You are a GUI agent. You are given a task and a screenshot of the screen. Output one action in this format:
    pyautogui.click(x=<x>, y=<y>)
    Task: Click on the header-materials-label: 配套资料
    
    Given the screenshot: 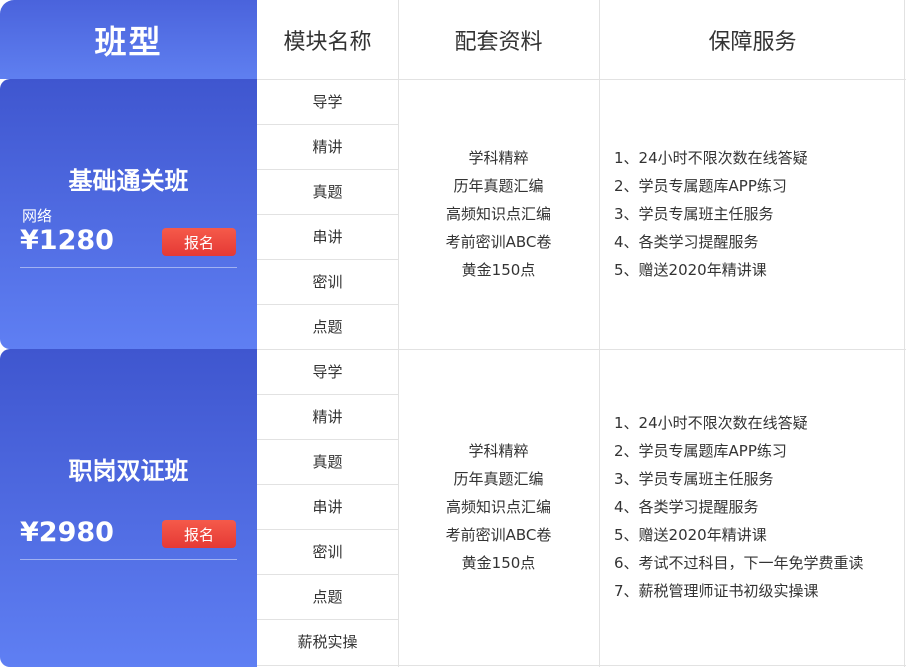 What is the action you would take?
    pyautogui.click(x=498, y=42)
    